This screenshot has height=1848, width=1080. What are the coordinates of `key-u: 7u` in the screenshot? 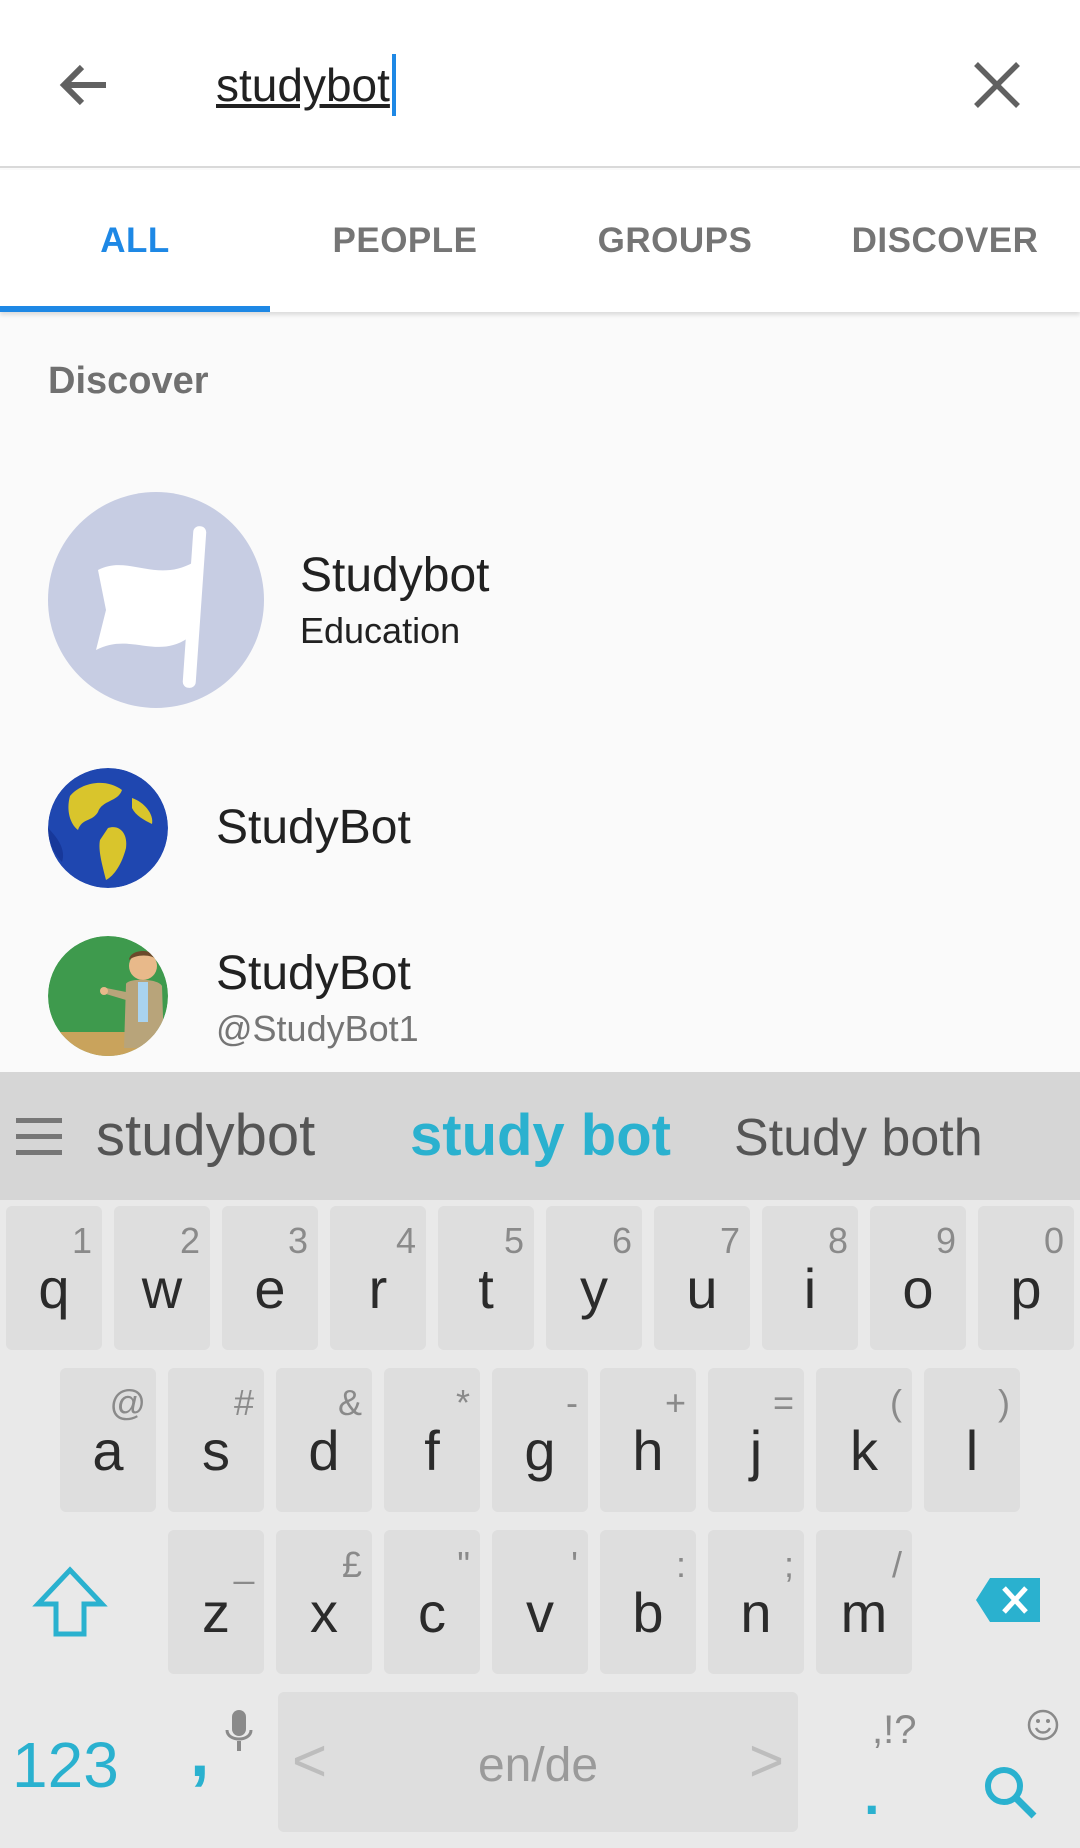 It's located at (702, 1278).